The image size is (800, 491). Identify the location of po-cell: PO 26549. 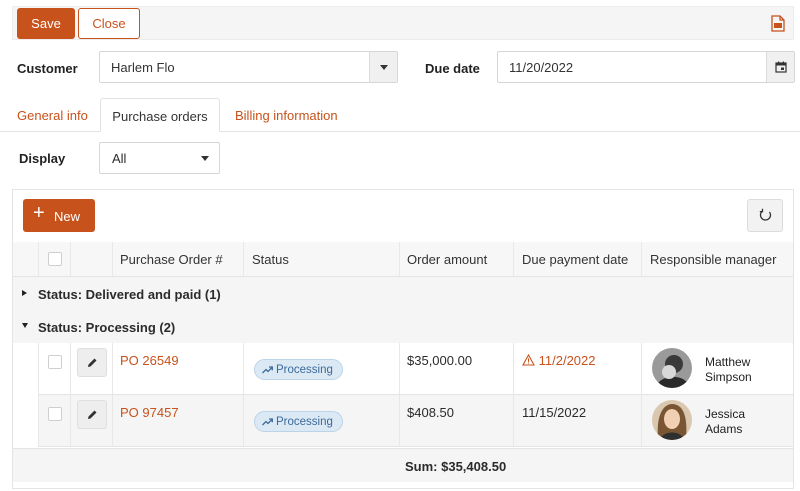
(177, 368).